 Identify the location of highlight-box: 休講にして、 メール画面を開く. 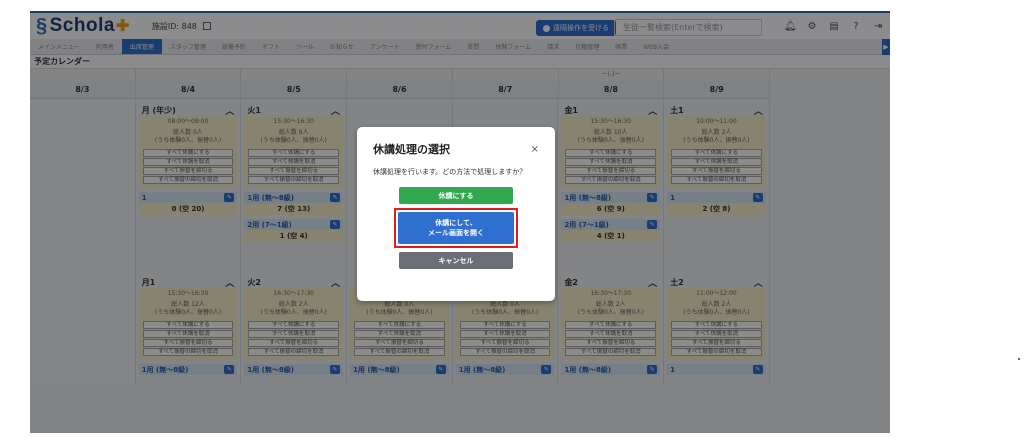
(456, 228).